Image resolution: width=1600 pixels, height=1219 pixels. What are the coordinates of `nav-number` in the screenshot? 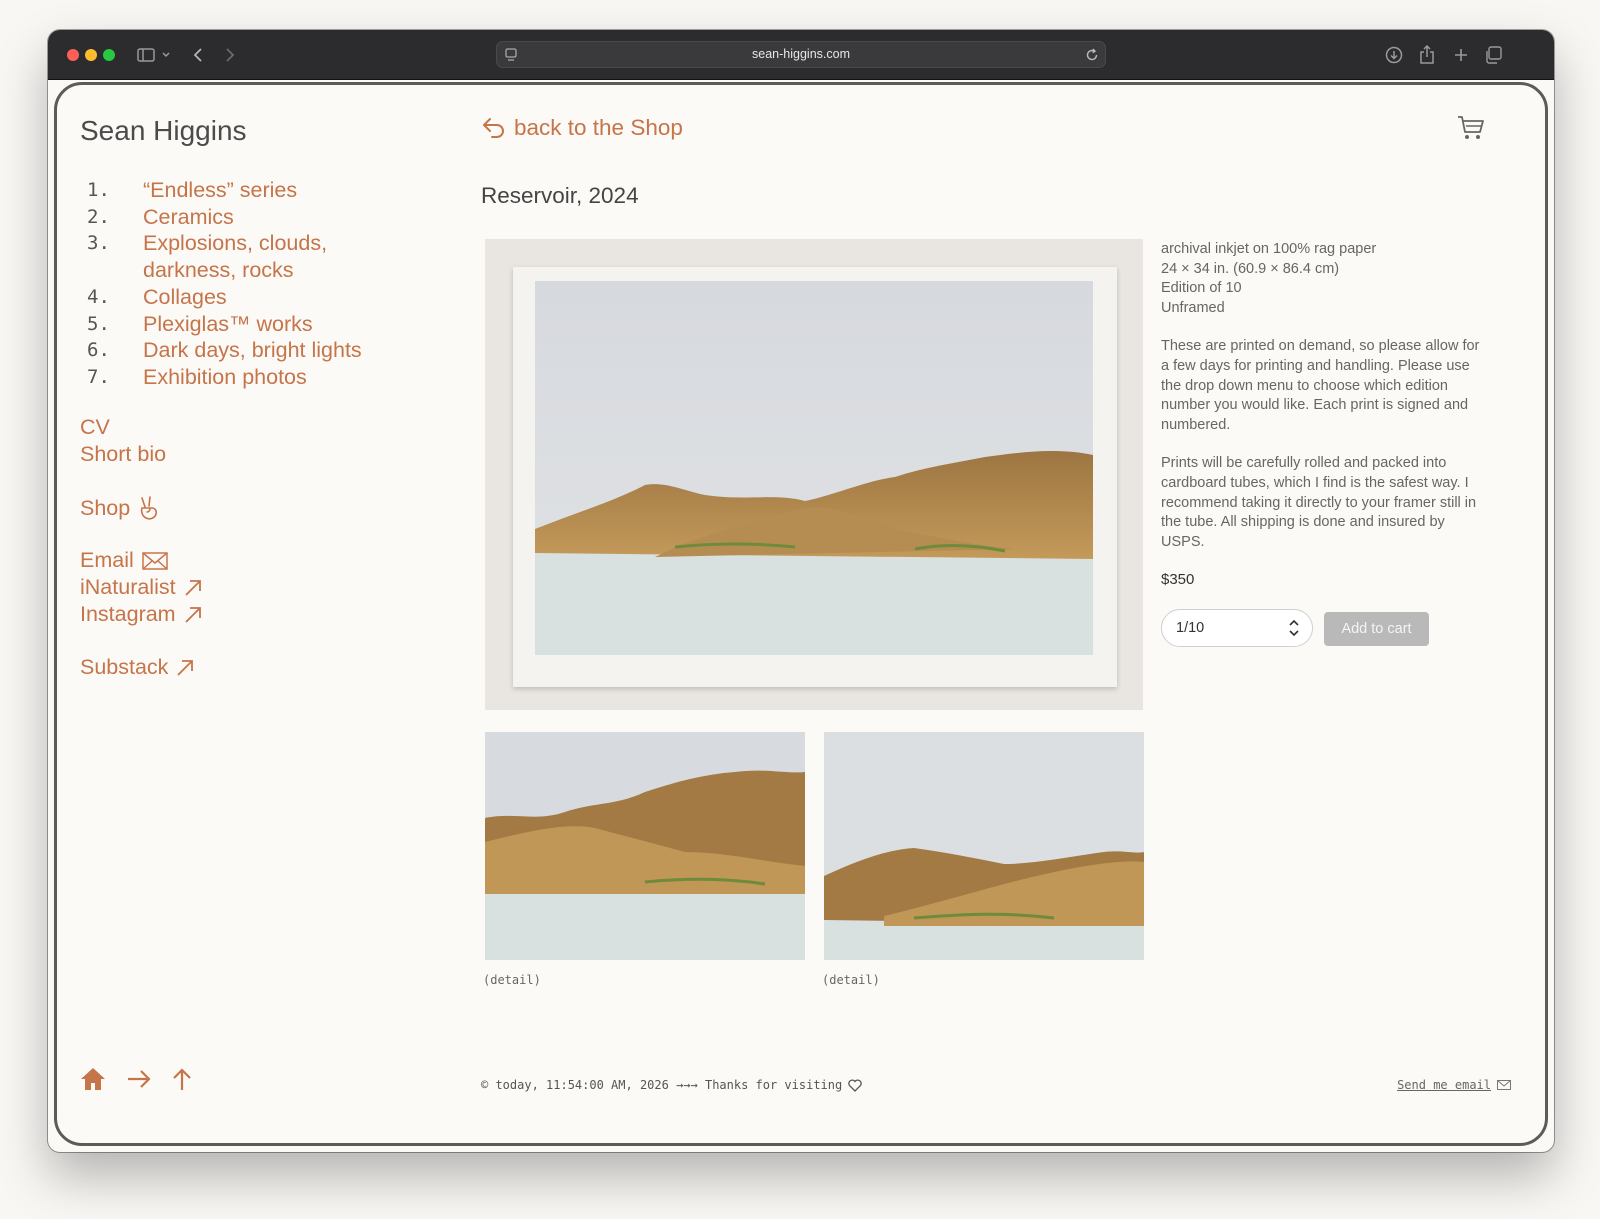 It's located at (115, 270).